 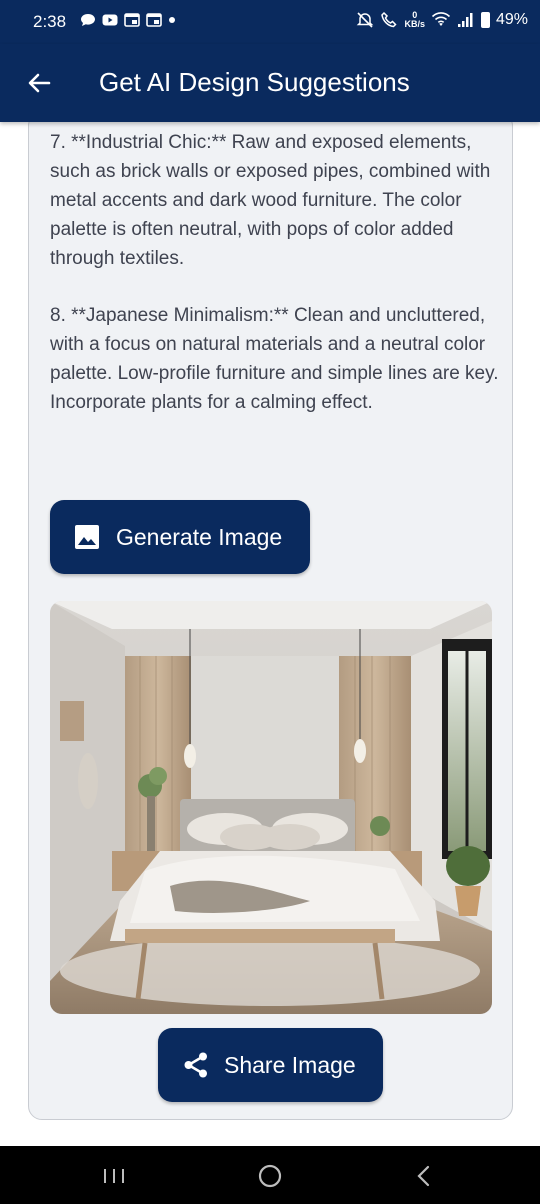 I want to click on notification-icons, so click(x=128, y=20).